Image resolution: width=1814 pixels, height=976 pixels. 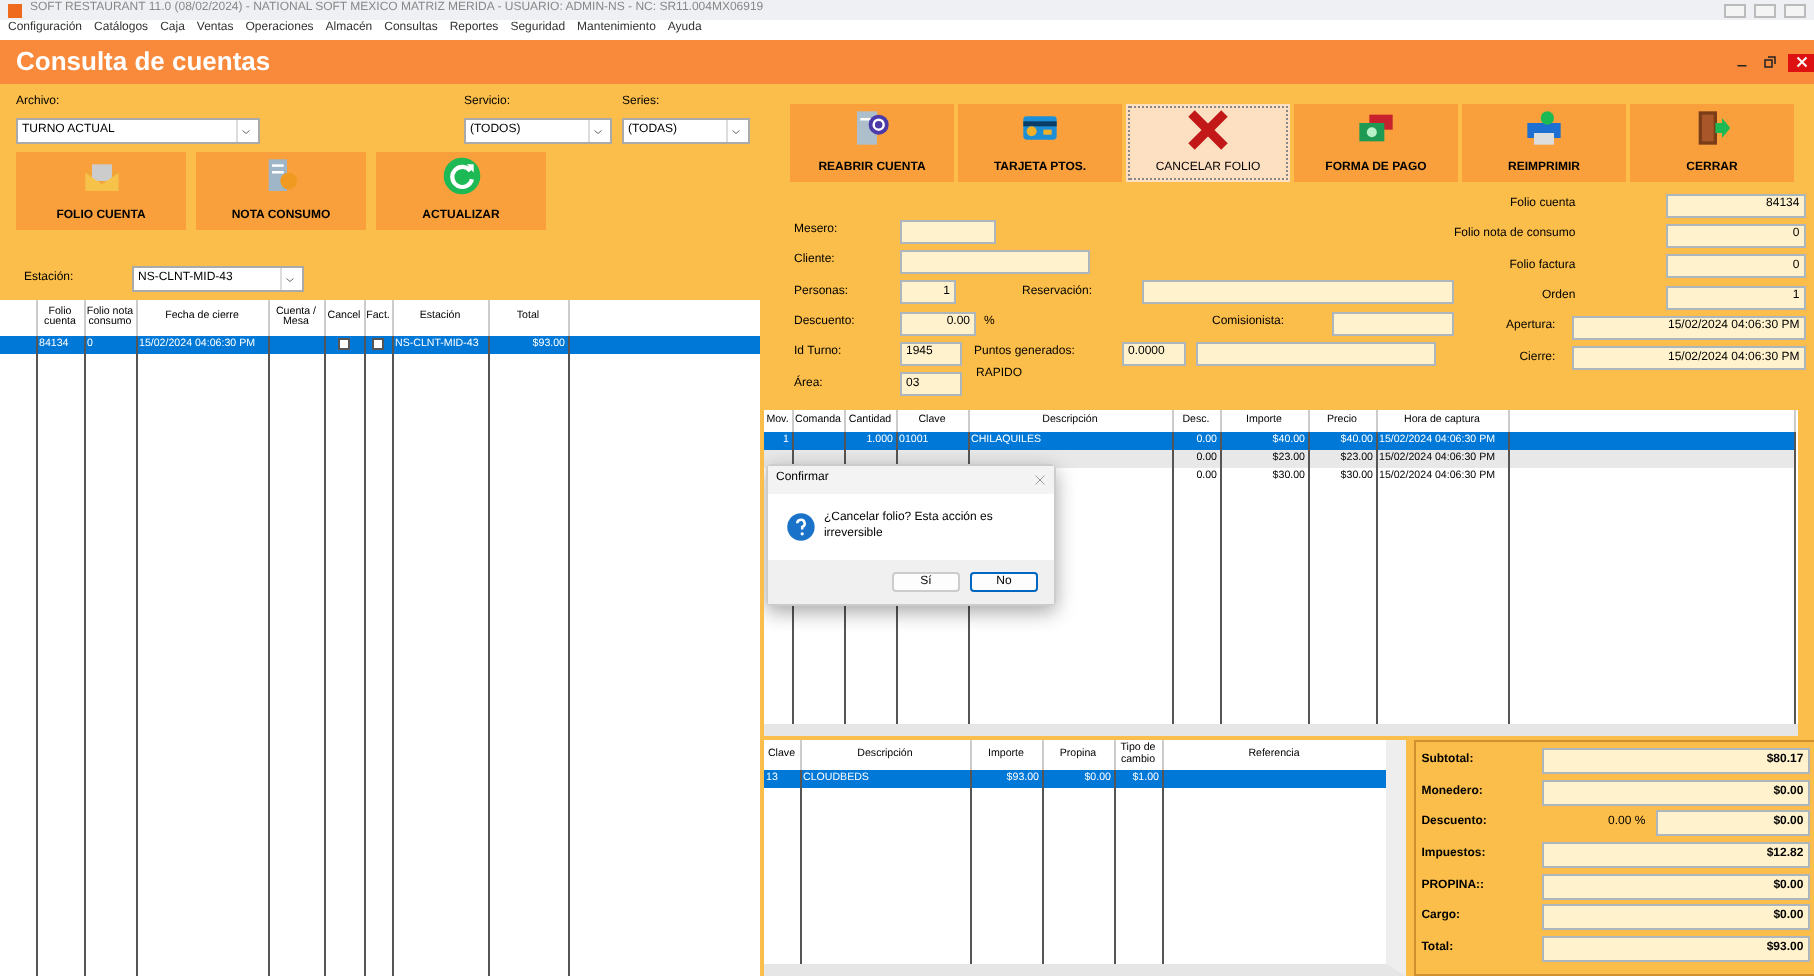 I want to click on cross-icon, so click(x=1208, y=130).